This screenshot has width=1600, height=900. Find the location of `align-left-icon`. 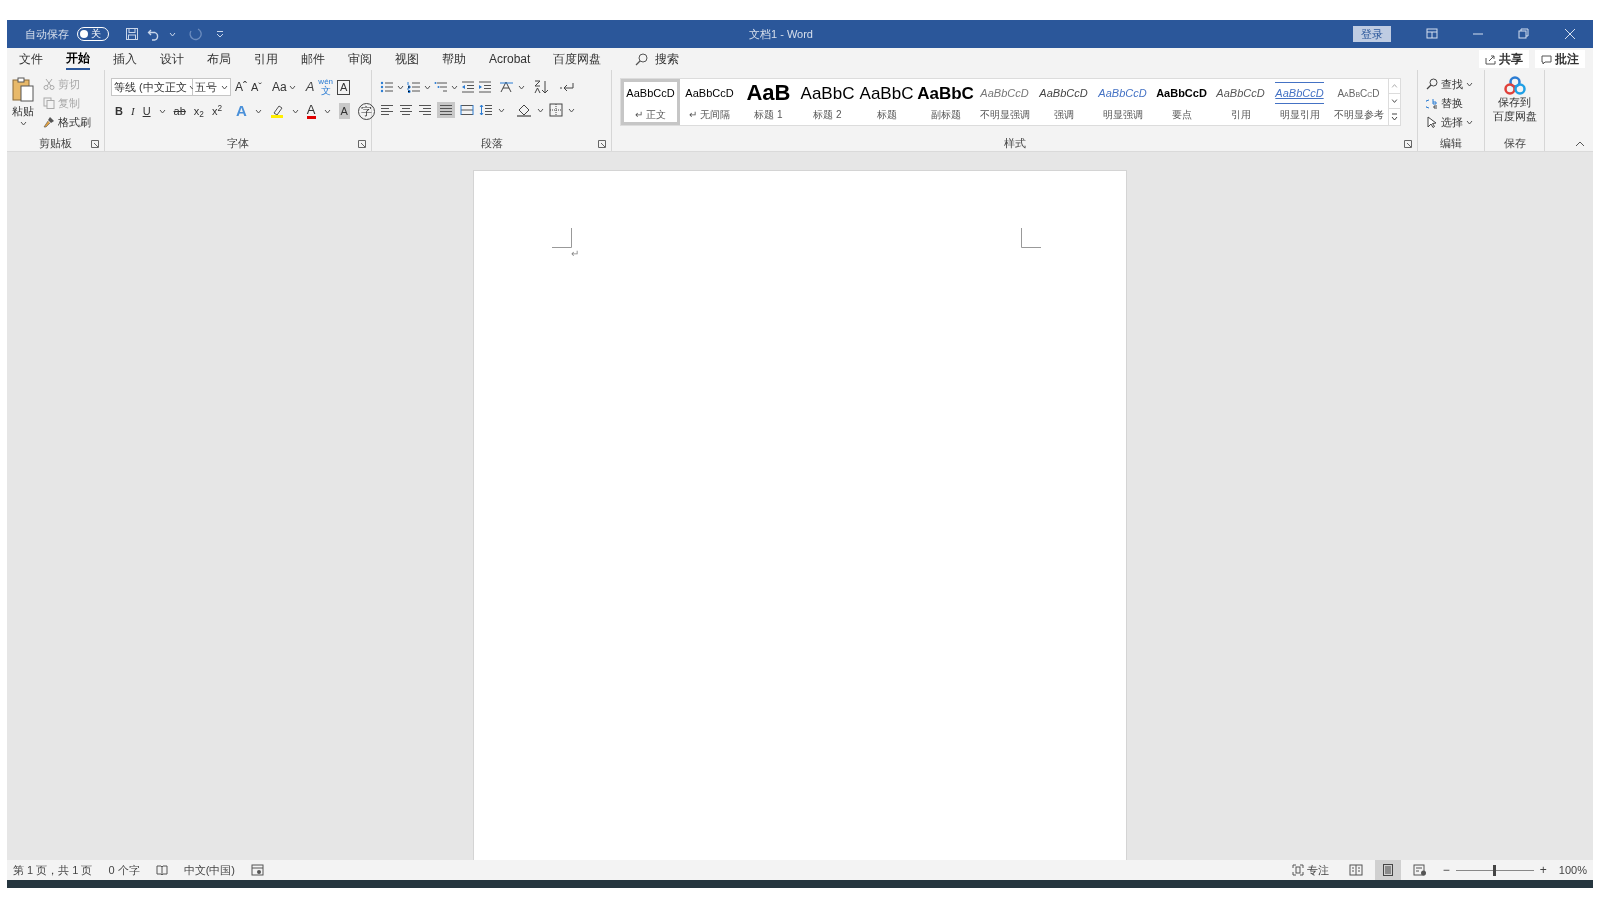

align-left-icon is located at coordinates (387, 110).